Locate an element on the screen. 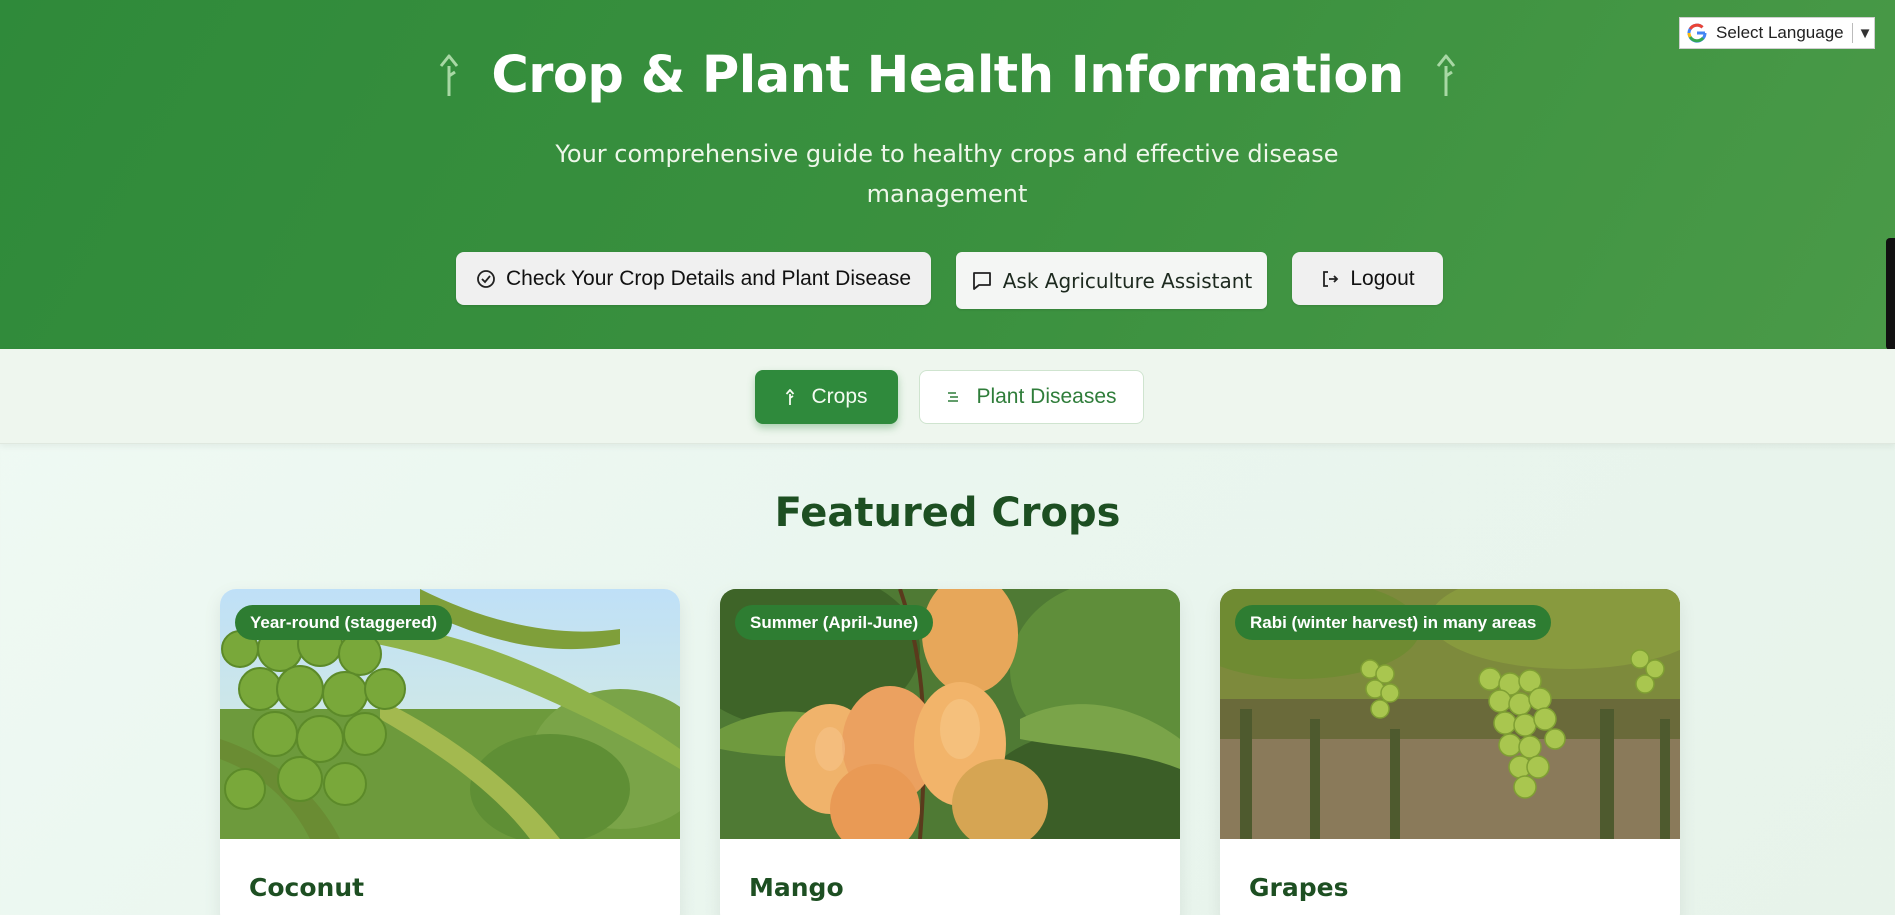 This screenshot has width=1895, height=915. crop-card-mango: Summer (April-June) Mango is located at coordinates (950, 752).